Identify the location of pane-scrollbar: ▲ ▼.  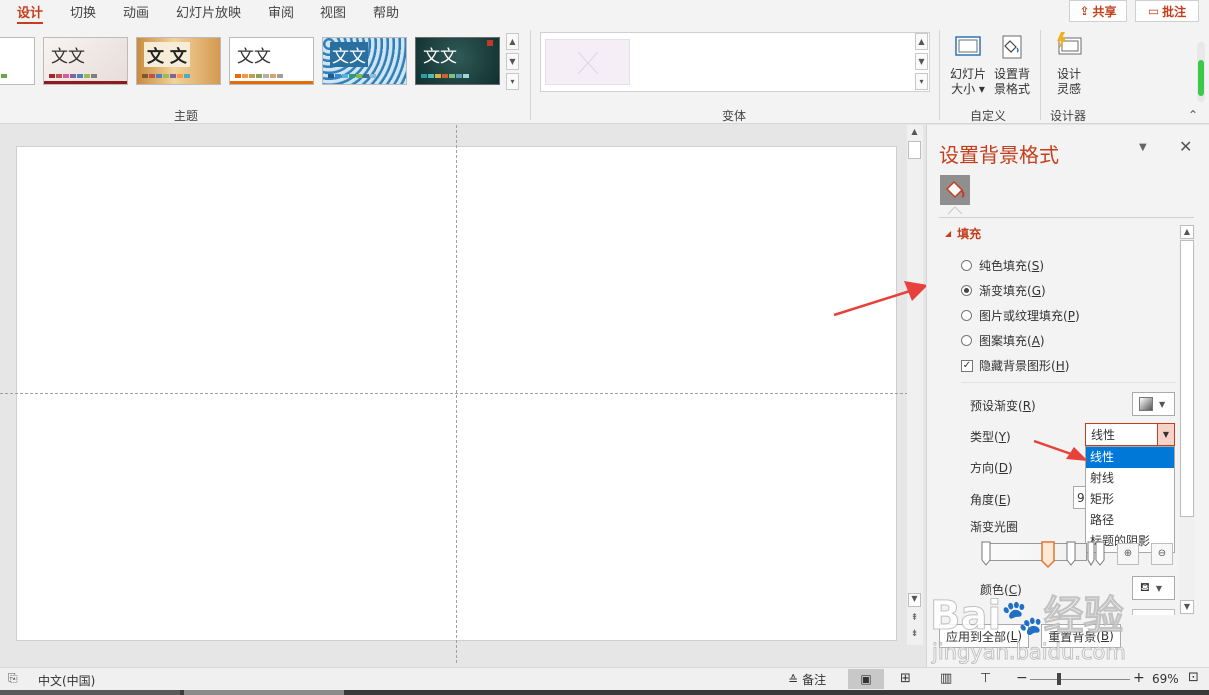
(1187, 420).